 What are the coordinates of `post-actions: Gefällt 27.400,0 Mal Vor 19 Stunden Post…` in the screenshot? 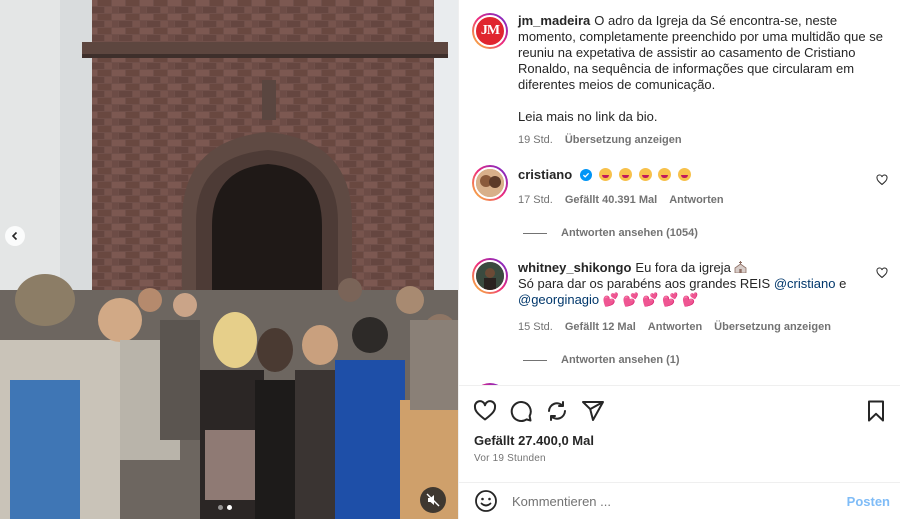 It's located at (679, 452).